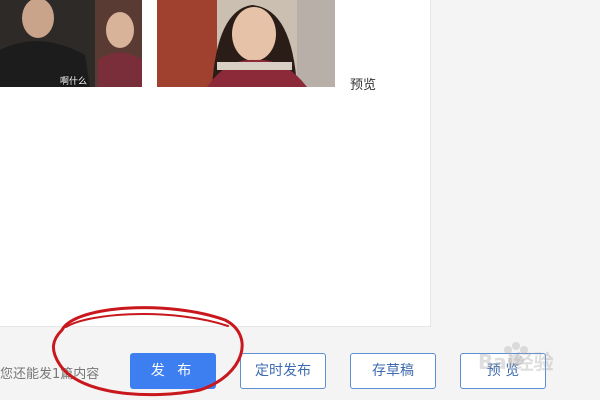 The height and width of the screenshot is (400, 600). I want to click on preview-button: 预 览, so click(503, 371).